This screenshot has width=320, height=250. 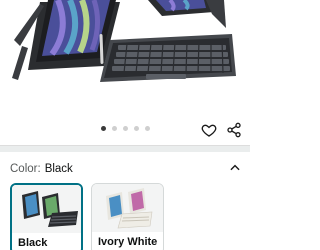 I want to click on carousel-dot-active, so click(x=103, y=128).